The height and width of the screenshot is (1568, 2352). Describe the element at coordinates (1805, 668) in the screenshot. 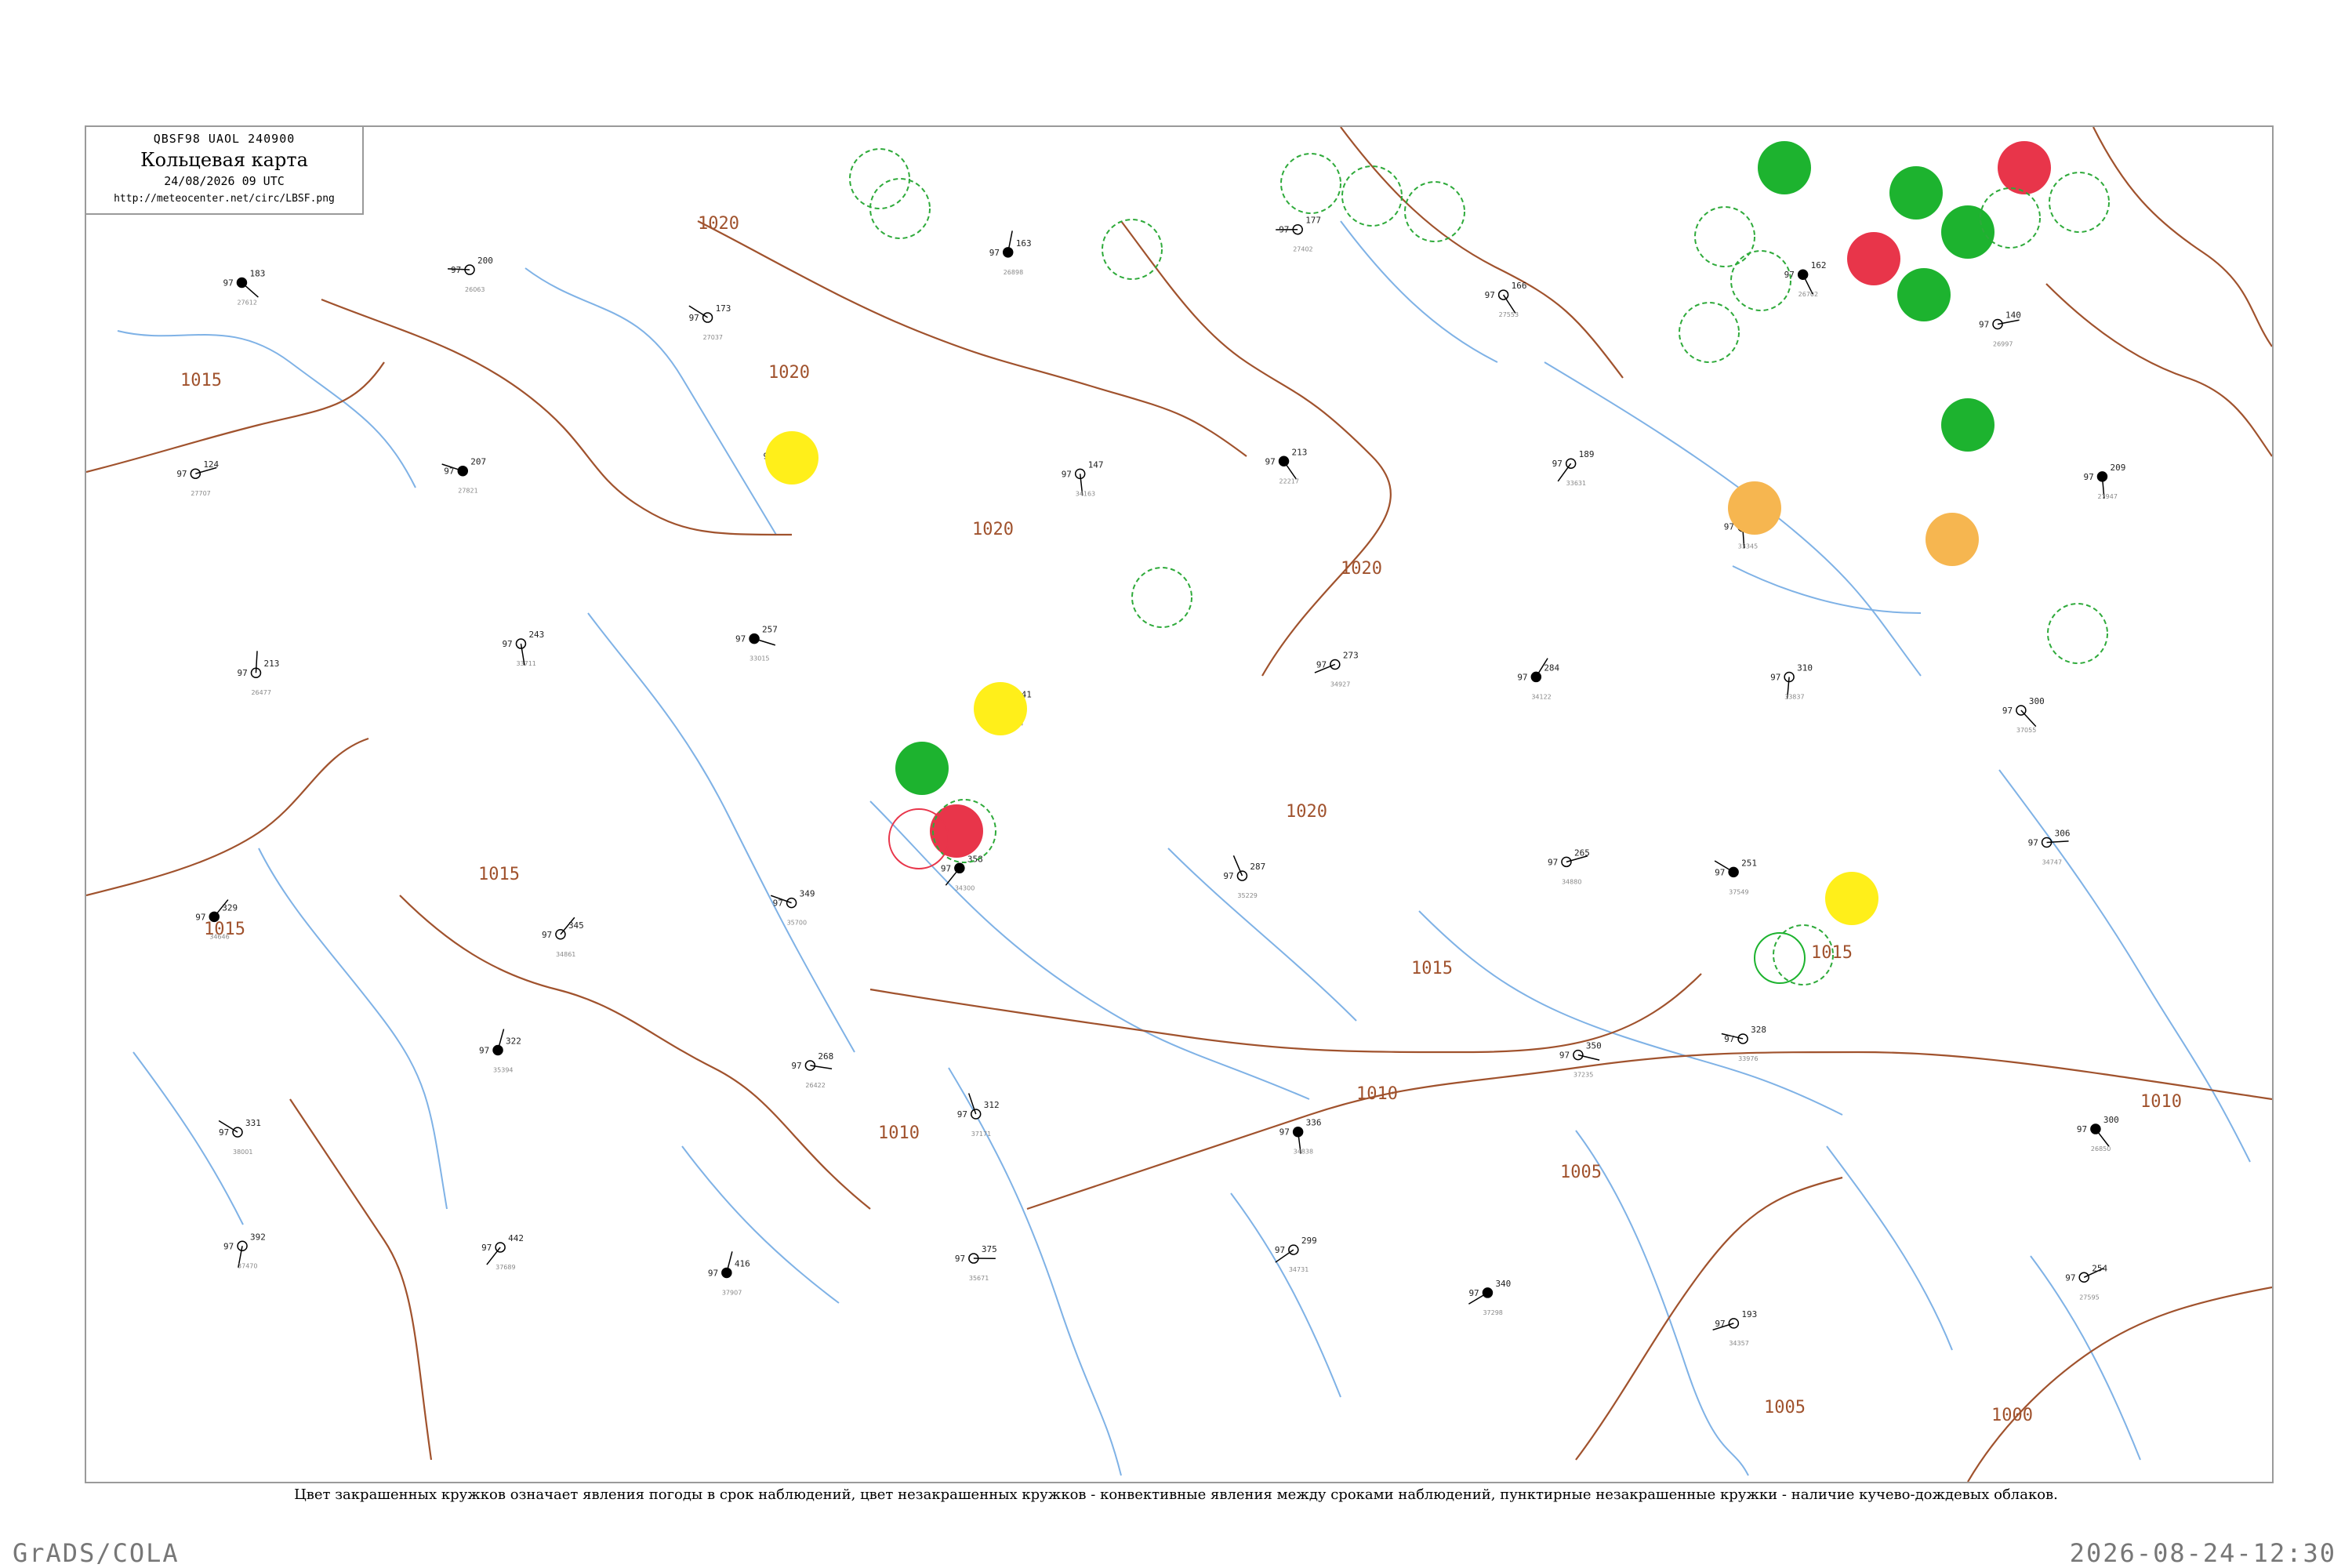

I see `station-pressure: 310` at that location.